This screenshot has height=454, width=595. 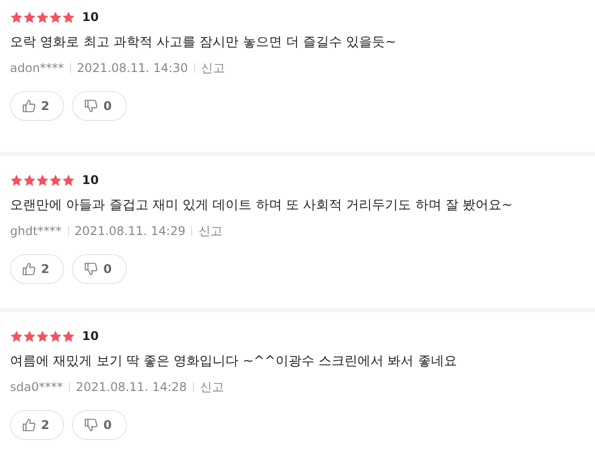 What do you see at coordinates (37, 68) in the screenshot?
I see `user-id: adon****` at bounding box center [37, 68].